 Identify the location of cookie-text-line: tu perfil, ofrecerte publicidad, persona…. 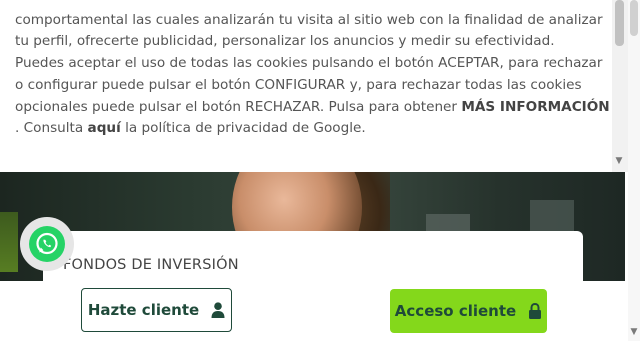
(285, 41).